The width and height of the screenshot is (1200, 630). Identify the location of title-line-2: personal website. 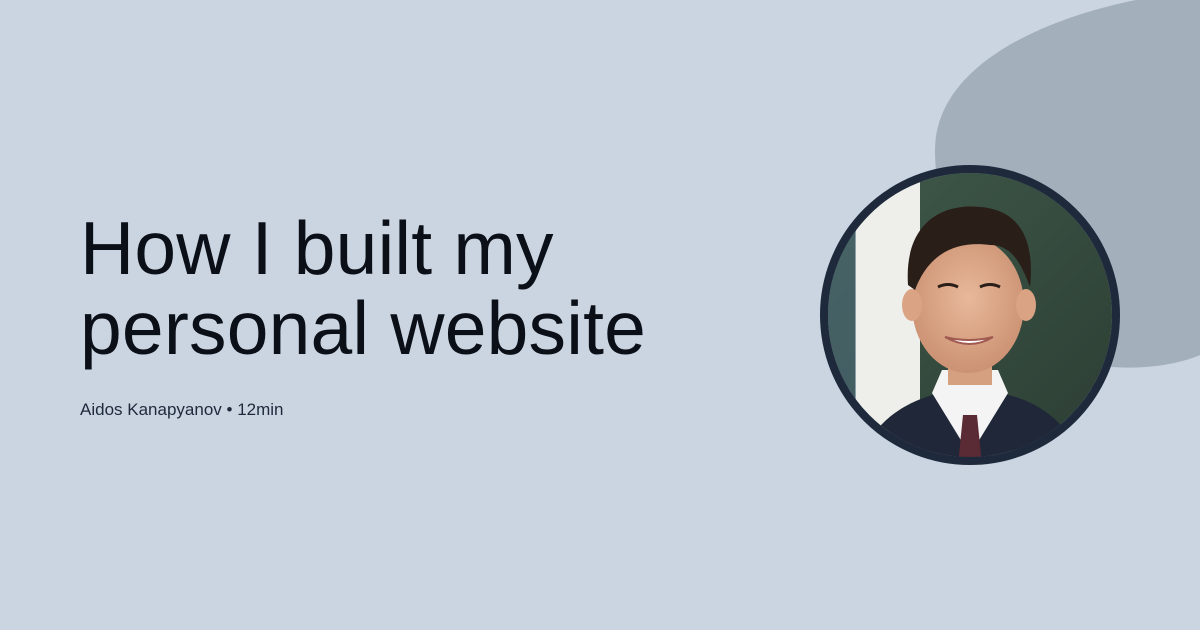
(363, 328).